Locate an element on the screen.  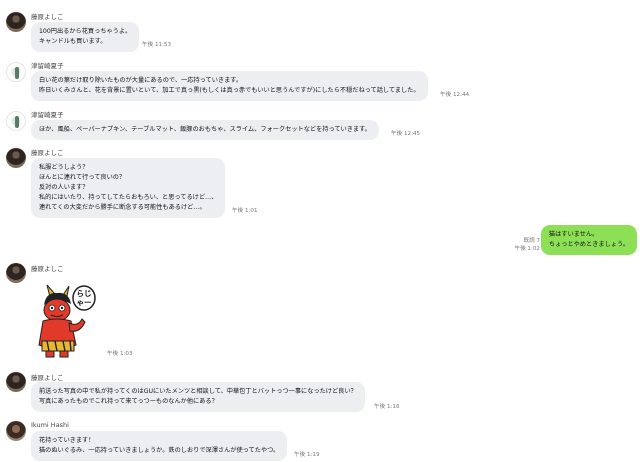
message-line: ちょっとやめときましょう。 is located at coordinates (588, 244).